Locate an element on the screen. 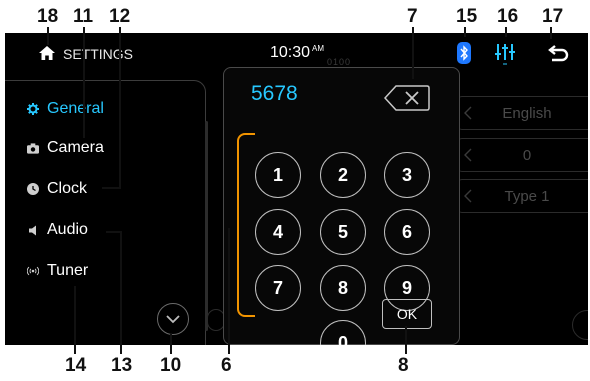 This screenshot has height=381, width=590. menu-scrollbar is located at coordinates (206, 226).